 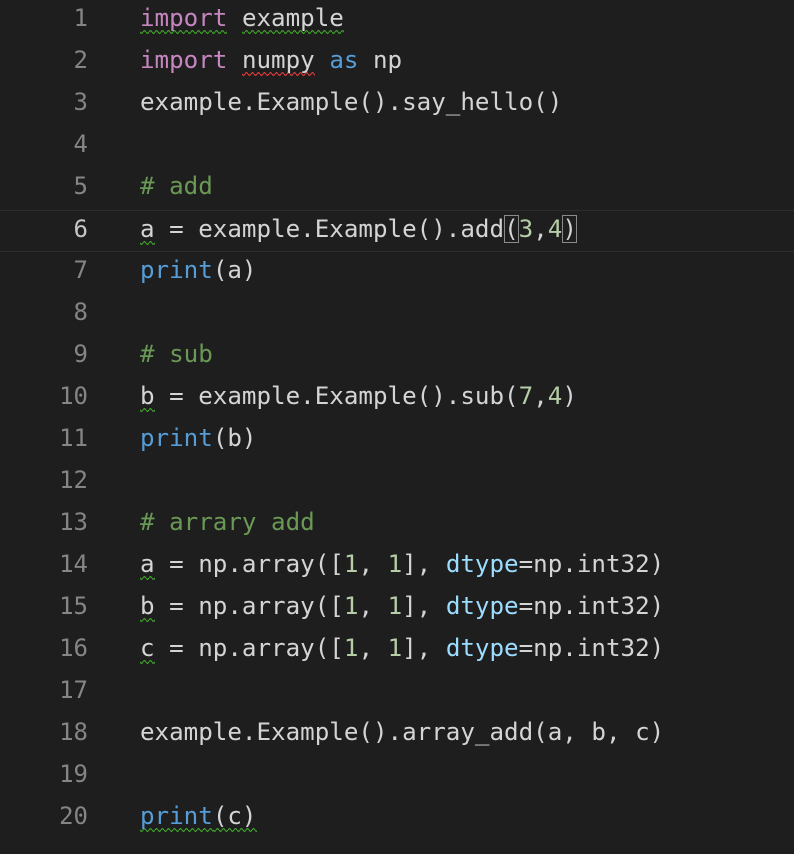 I want to click on line-number: 6, so click(x=80, y=229).